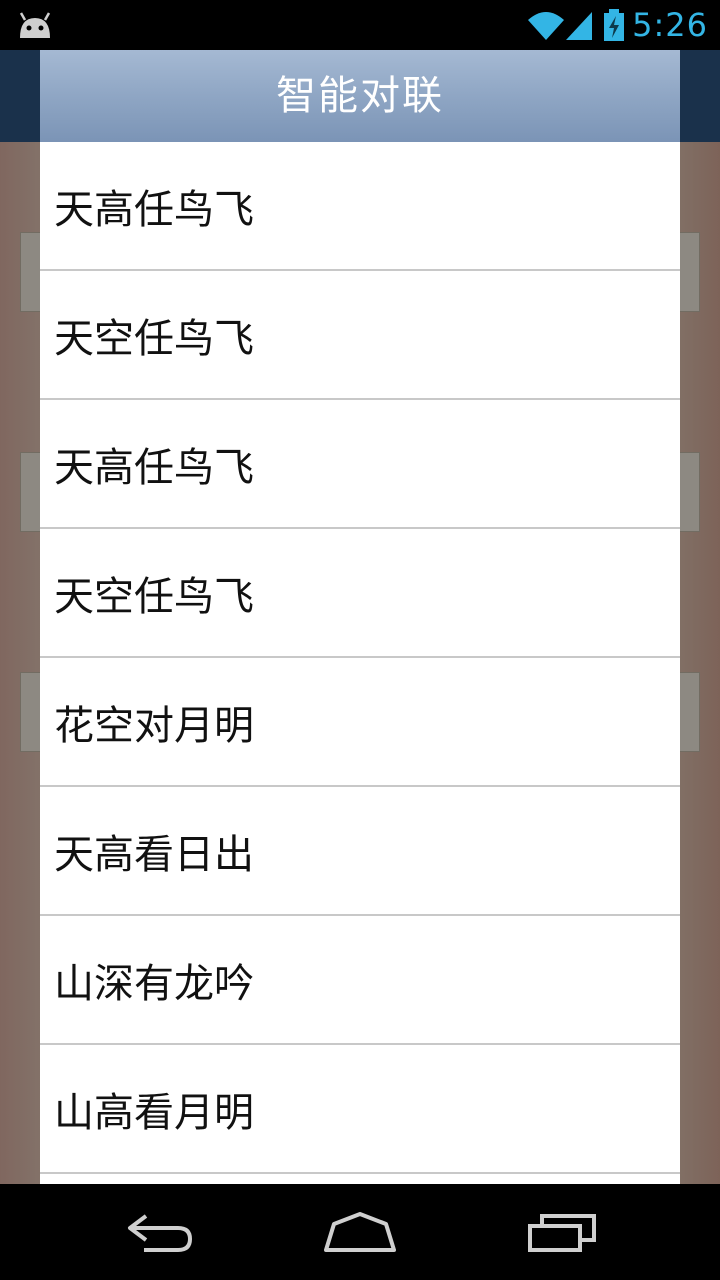  What do you see at coordinates (35, 25) in the screenshot?
I see `android-icon` at bounding box center [35, 25].